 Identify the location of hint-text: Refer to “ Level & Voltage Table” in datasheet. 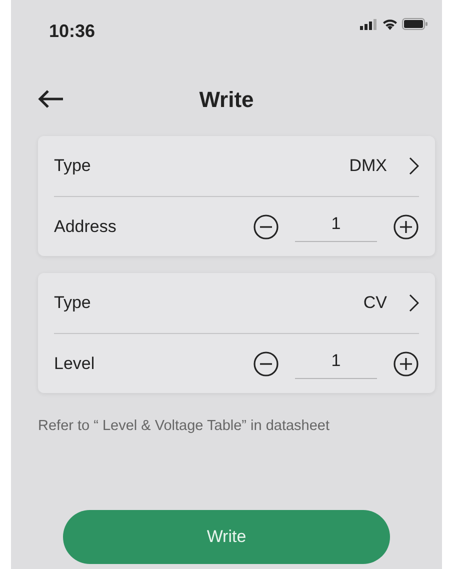
(184, 426).